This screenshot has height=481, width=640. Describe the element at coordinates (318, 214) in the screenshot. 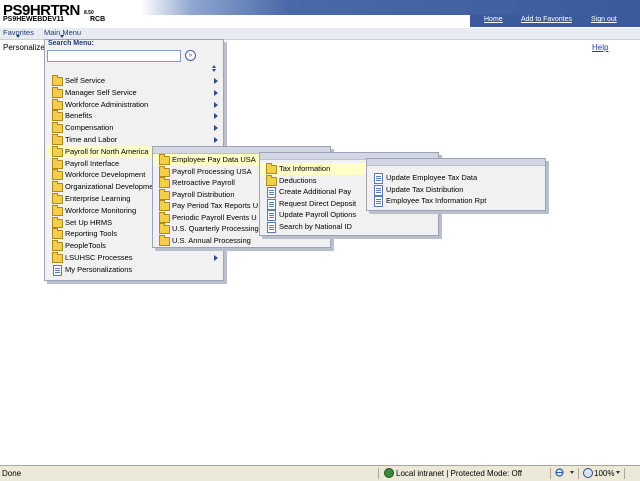

I see `menu-item-label: Update Payroll Options` at that location.